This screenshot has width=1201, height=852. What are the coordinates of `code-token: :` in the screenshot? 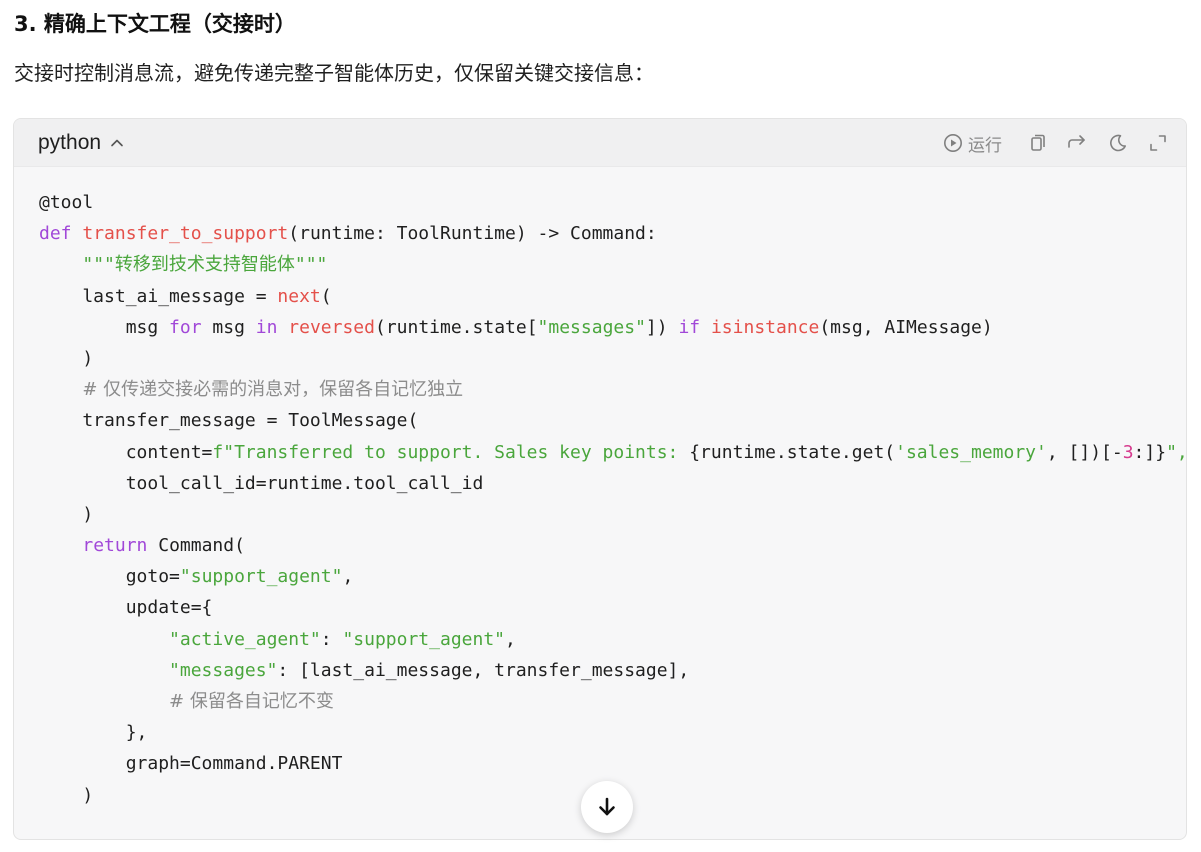 It's located at (331, 639).